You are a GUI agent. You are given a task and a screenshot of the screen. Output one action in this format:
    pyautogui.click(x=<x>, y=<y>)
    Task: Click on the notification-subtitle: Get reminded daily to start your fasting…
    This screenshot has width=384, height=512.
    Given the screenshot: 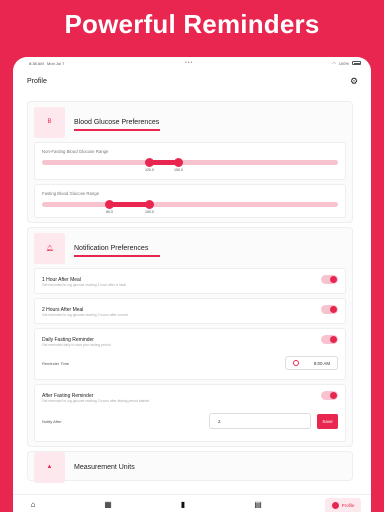 What is the action you would take?
    pyautogui.click(x=76, y=345)
    